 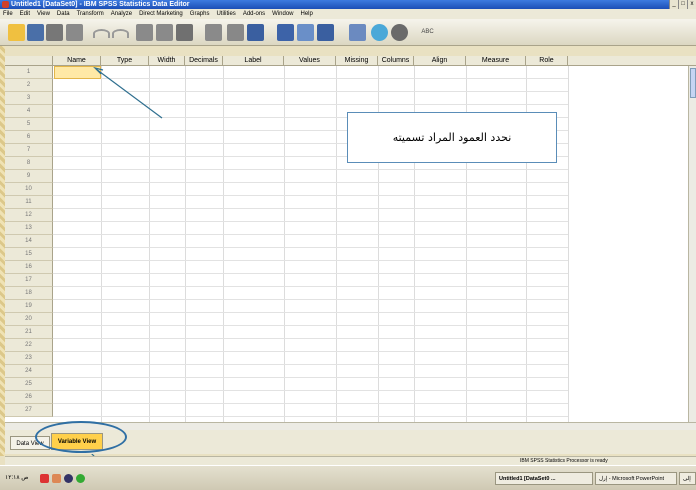 I want to click on row-header: 2, so click(x=29, y=85).